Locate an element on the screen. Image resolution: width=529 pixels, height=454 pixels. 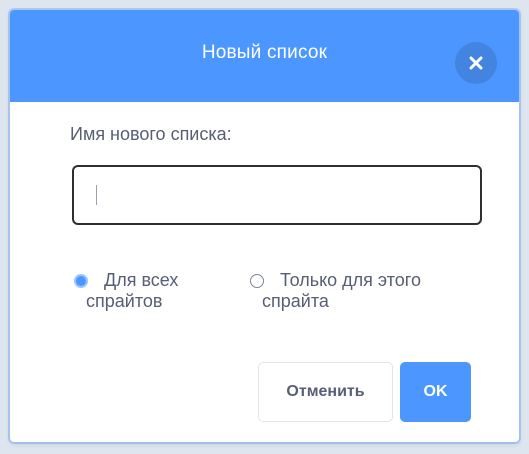
dialog-title: Новый список is located at coordinates (264, 52).